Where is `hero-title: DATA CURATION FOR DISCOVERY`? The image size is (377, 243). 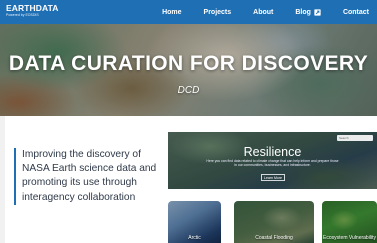
hero-title: DATA CURATION FOR DISCOVERY is located at coordinates (188, 63).